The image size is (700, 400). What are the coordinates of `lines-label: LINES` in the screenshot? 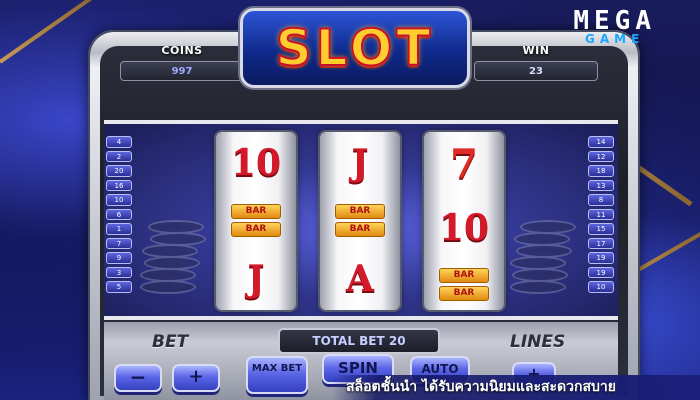 It's located at (538, 342).